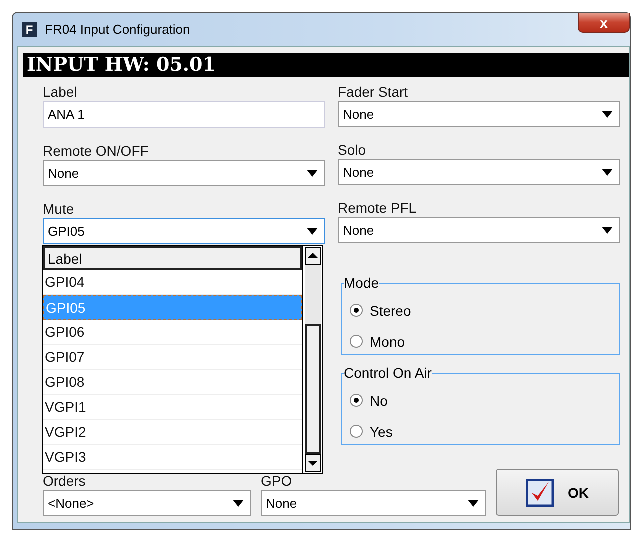  I want to click on group-title: Control On Air, so click(388, 373).